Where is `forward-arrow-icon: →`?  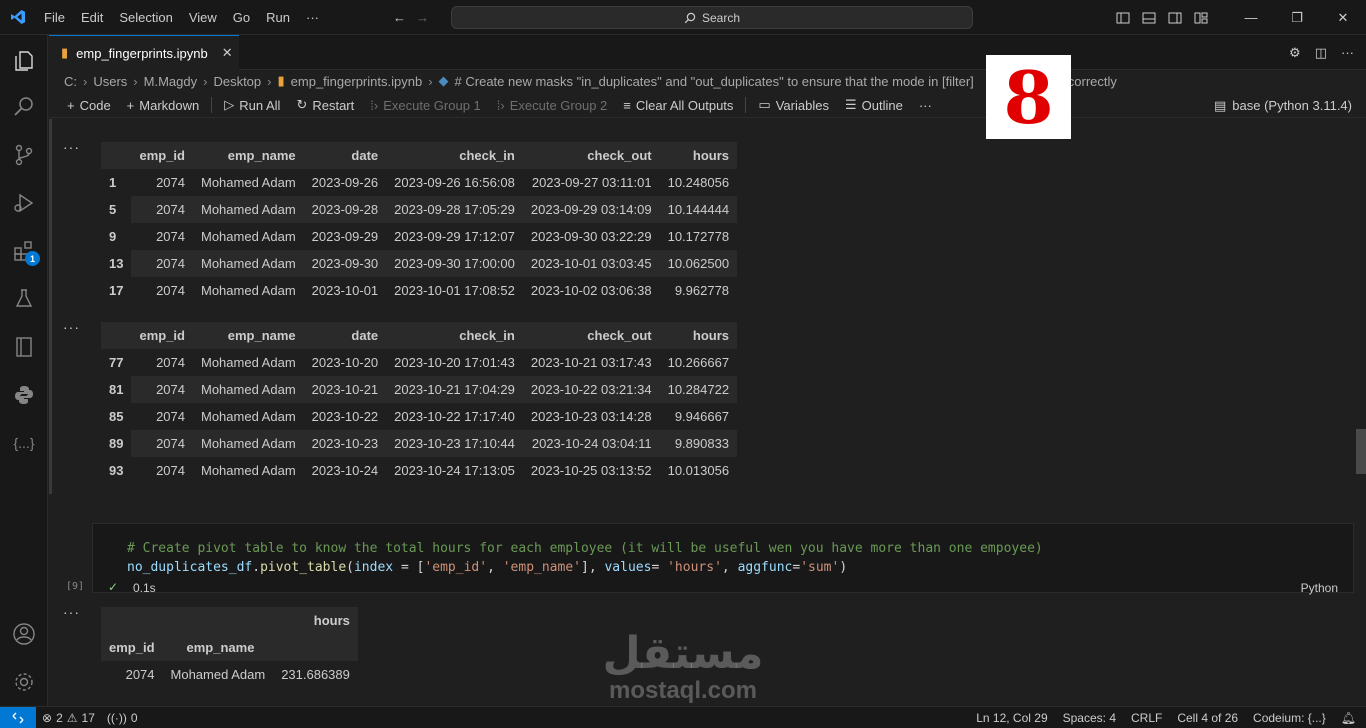
forward-arrow-icon: → is located at coordinates (422, 17).